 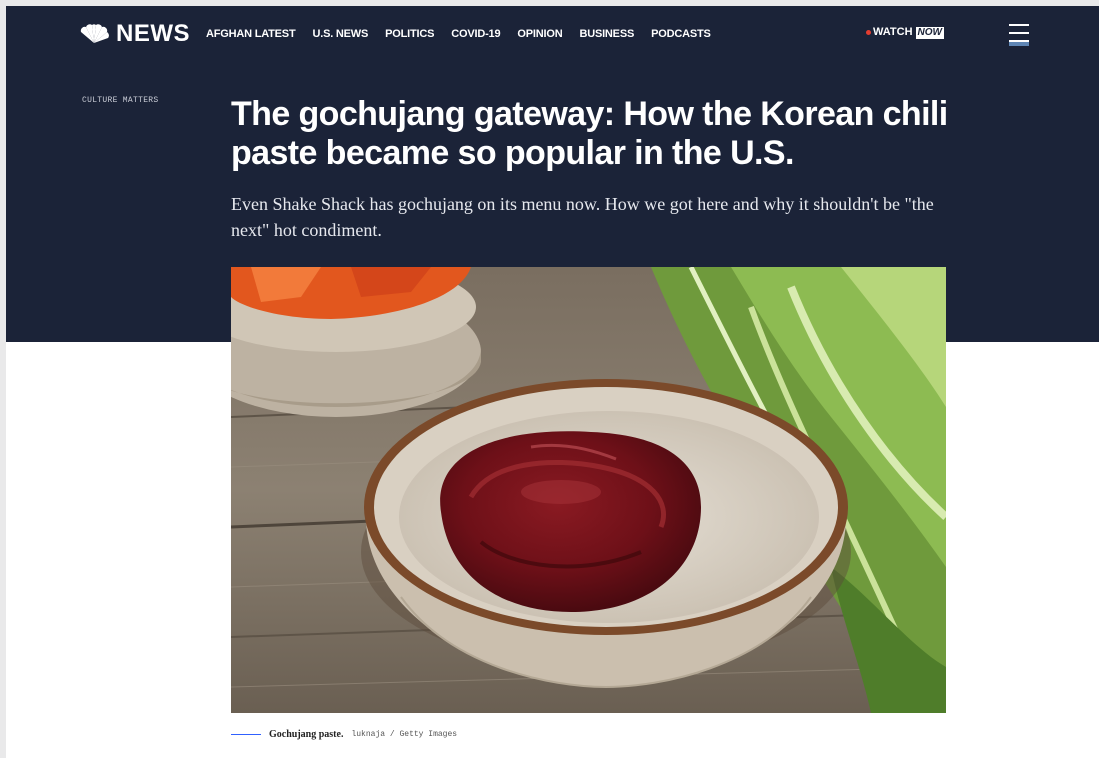 What do you see at coordinates (929, 32) in the screenshot?
I see `now-badge: NOW` at bounding box center [929, 32].